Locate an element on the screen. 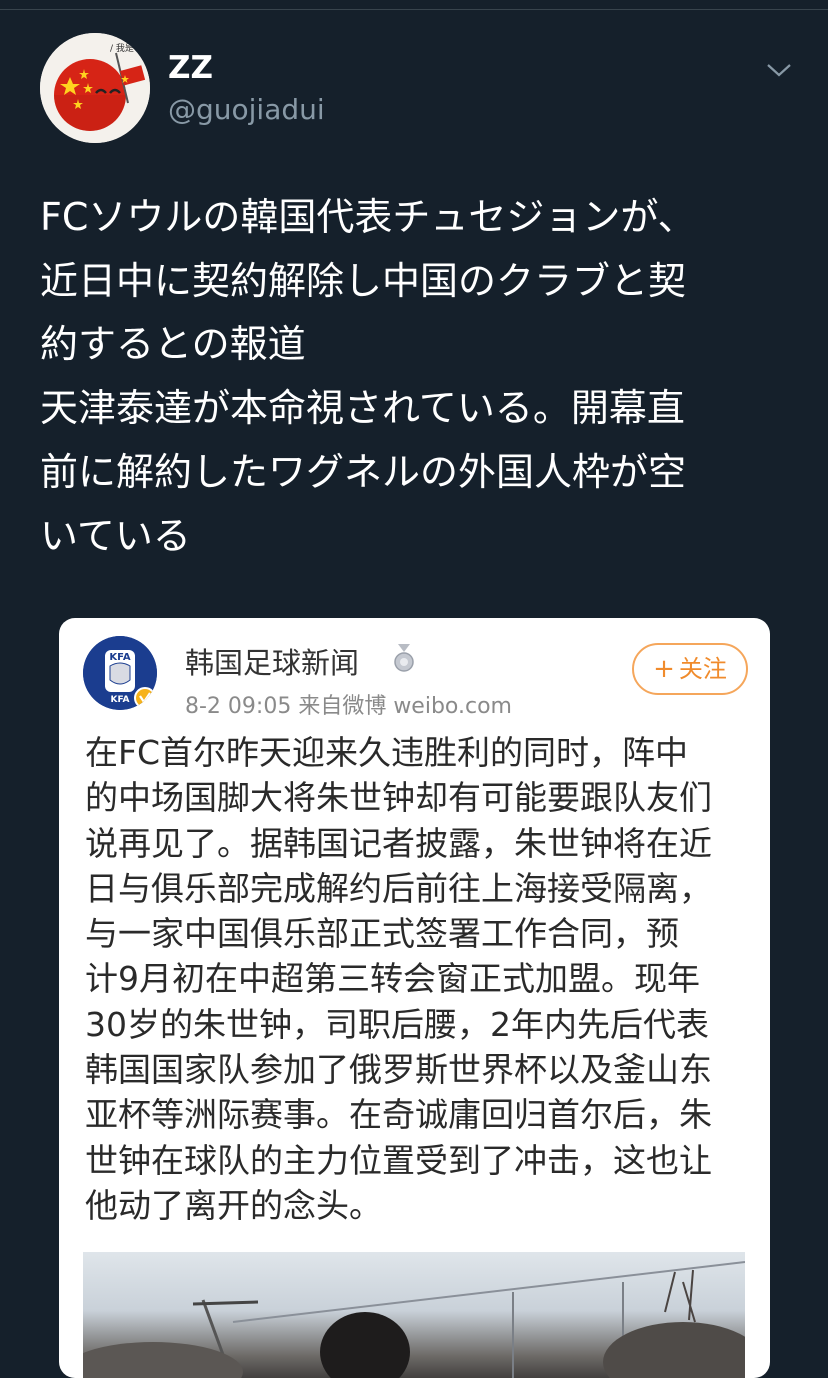 The width and height of the screenshot is (828, 1378). user-avatar: / 我是 is located at coordinates (95, 88).